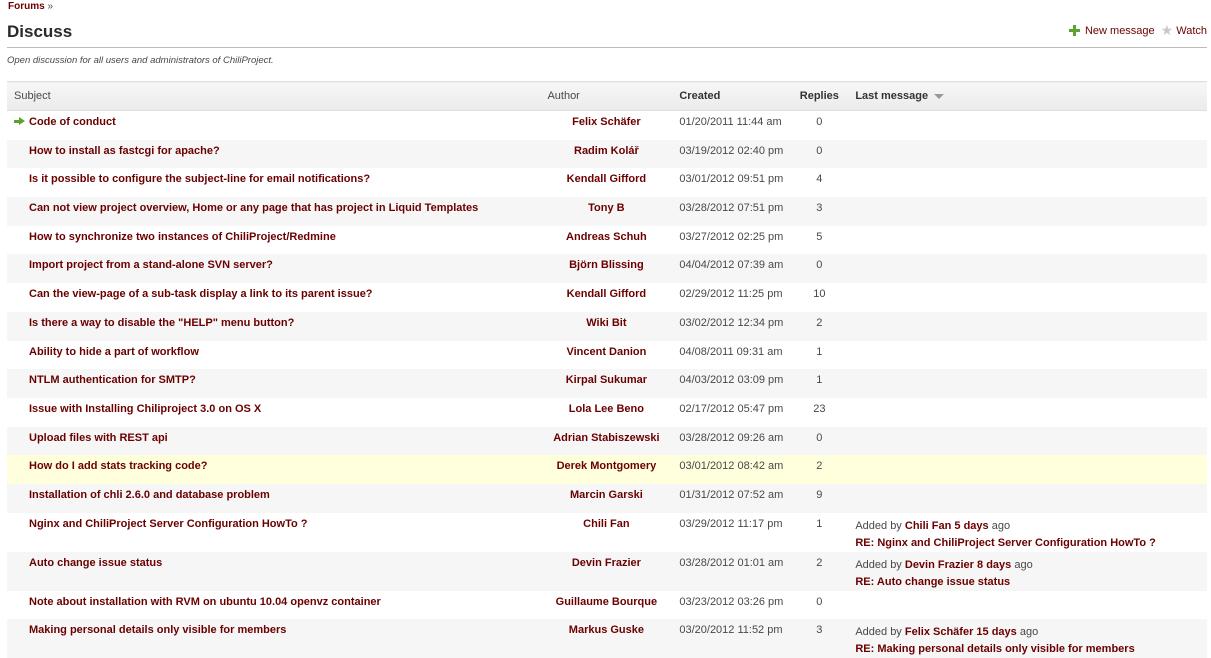 Image resolution: width=1211 pixels, height=658 pixels. Describe the element at coordinates (891, 96) in the screenshot. I see `column-header-last-message-label: Last message` at that location.